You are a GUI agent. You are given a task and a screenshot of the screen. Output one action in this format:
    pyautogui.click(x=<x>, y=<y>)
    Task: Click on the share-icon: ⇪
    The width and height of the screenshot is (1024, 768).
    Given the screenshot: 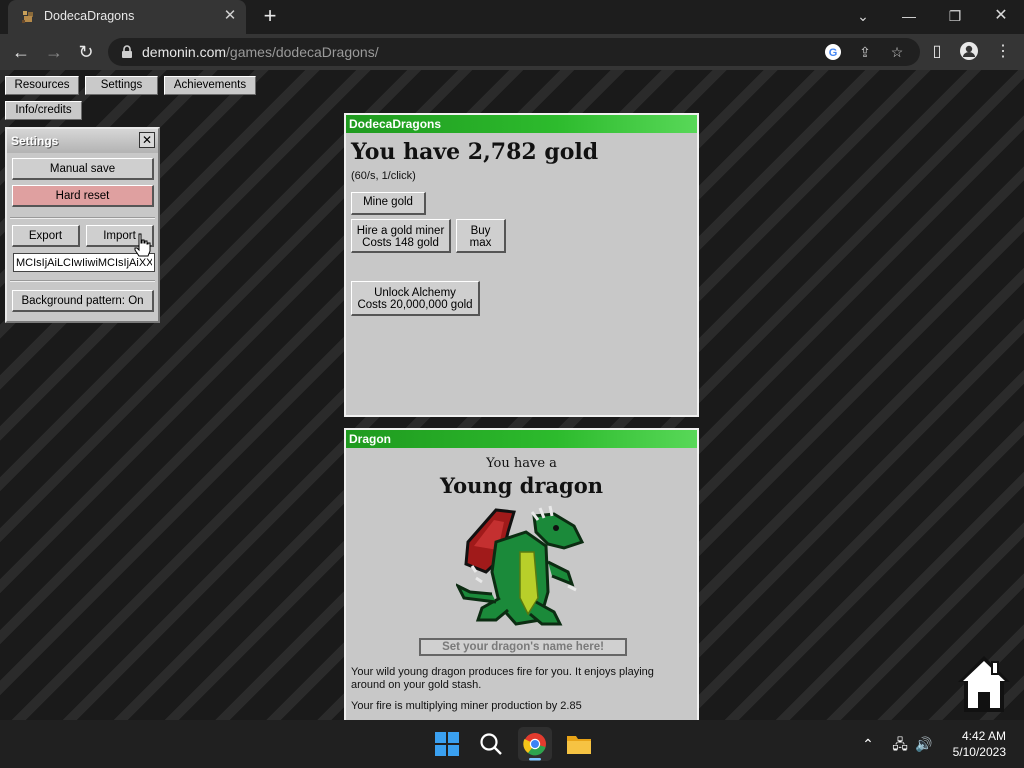 What is the action you would take?
    pyautogui.click(x=865, y=52)
    